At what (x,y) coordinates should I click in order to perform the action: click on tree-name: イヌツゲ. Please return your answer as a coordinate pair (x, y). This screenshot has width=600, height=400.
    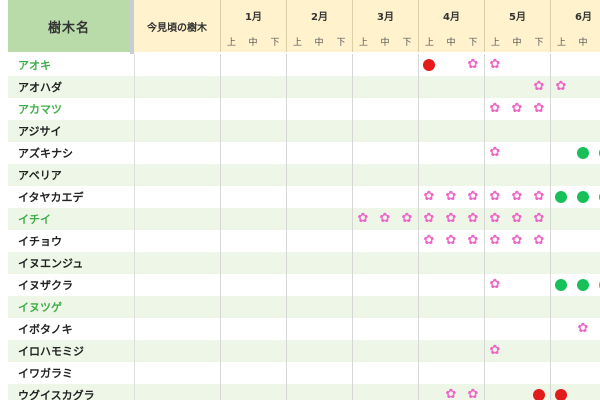
    Looking at the image, I should click on (69, 307).